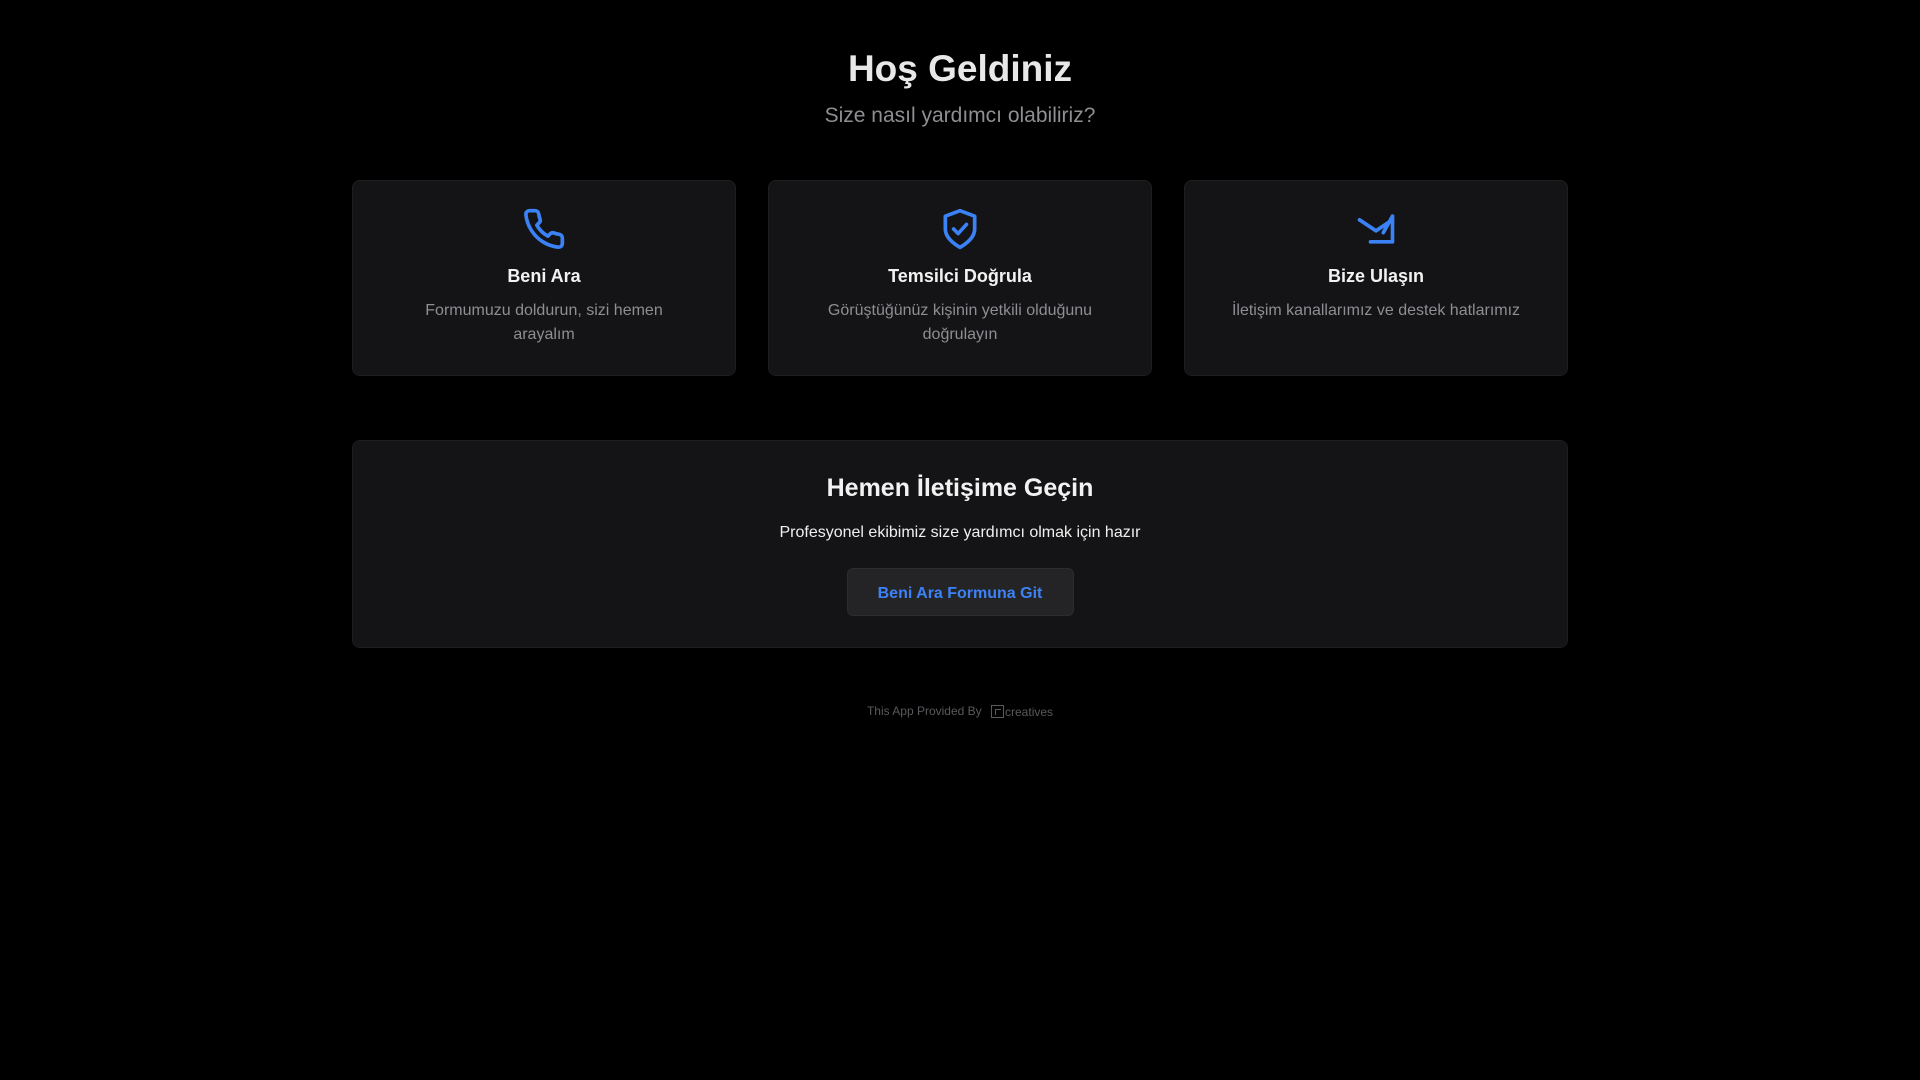 This screenshot has height=1080, width=1920. What do you see at coordinates (960, 488) in the screenshot?
I see `cta-title: Hemen İletişime Geçin` at bounding box center [960, 488].